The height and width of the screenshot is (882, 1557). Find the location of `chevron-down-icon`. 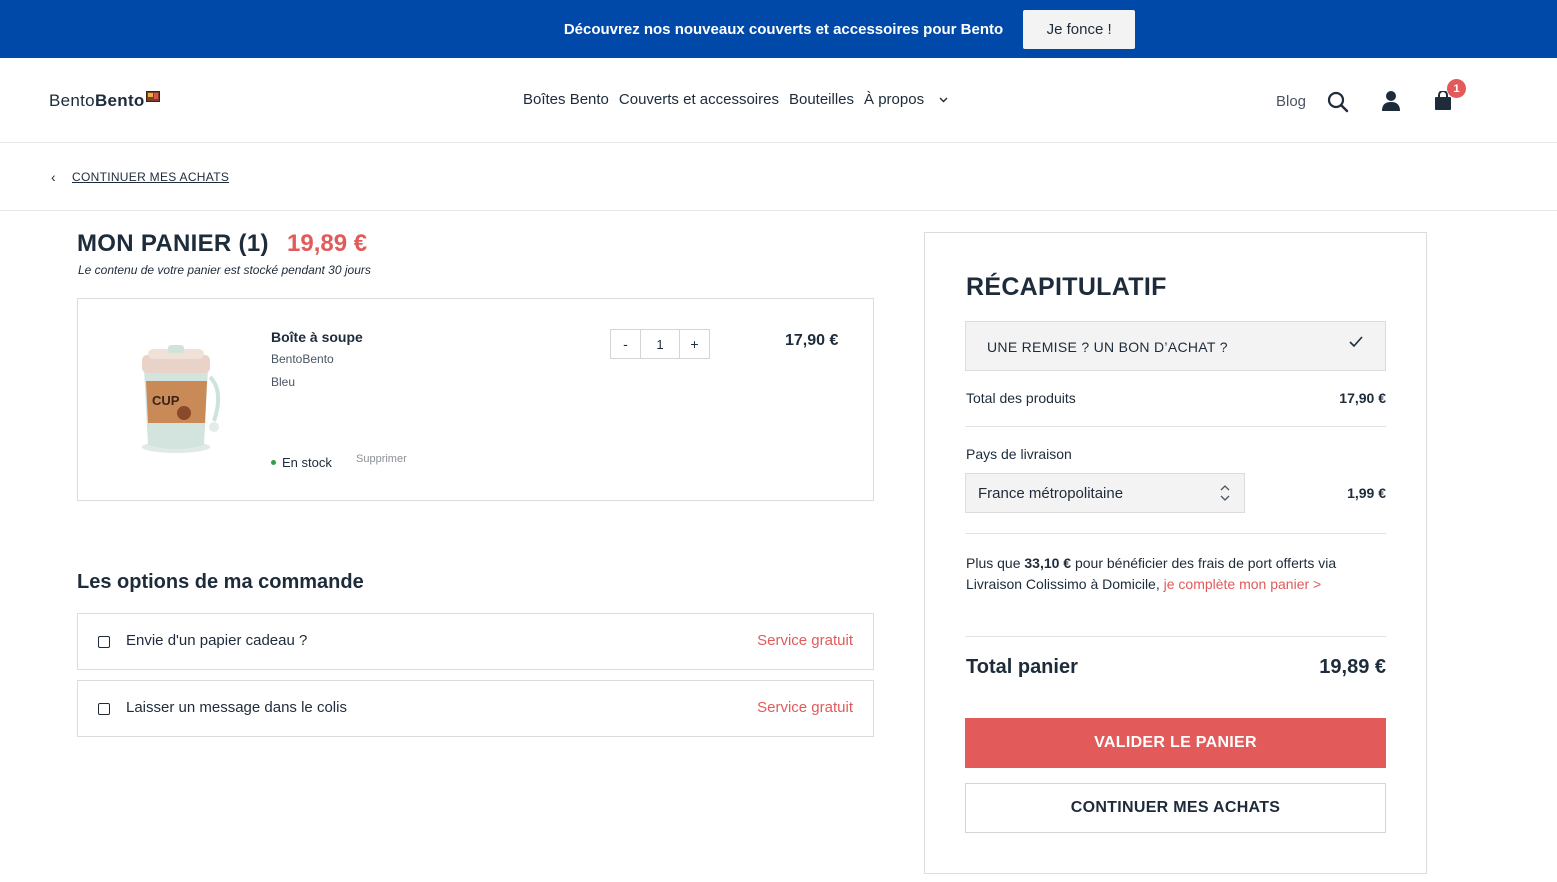

chevron-down-icon is located at coordinates (943, 100).